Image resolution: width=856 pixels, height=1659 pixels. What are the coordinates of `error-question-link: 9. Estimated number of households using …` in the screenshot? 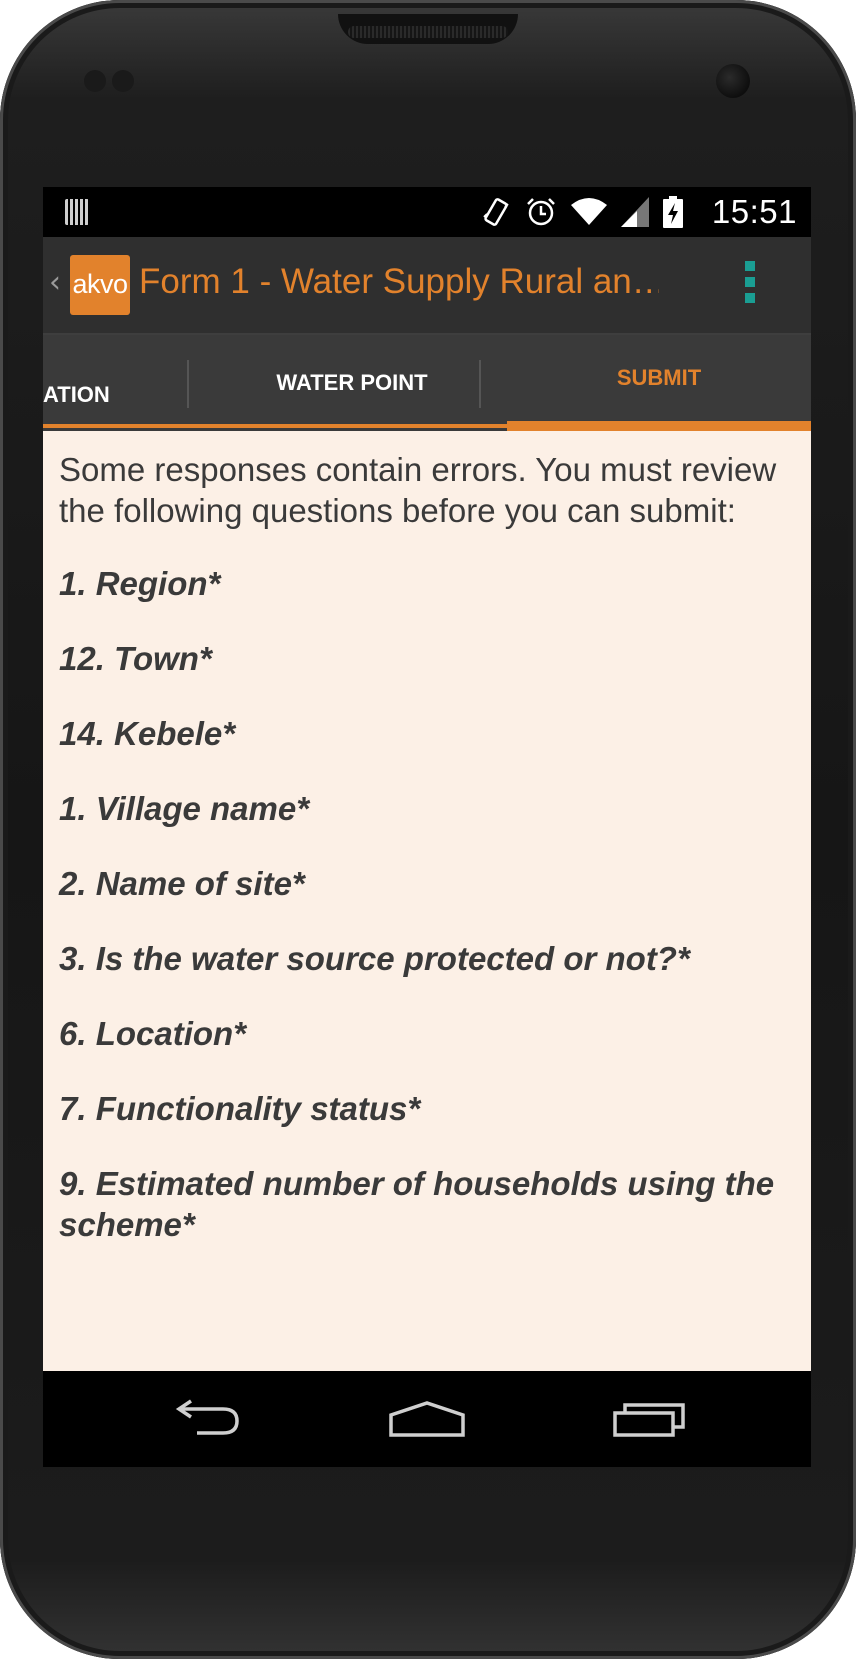 It's located at (429, 1204).